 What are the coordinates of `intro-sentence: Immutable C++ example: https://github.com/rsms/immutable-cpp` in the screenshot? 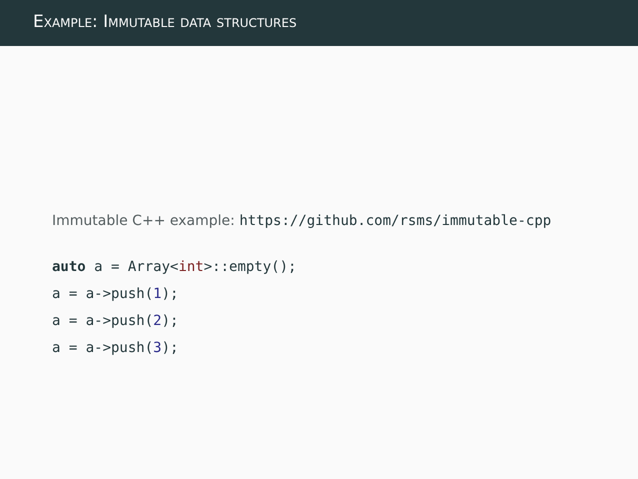 It's located at (302, 221).